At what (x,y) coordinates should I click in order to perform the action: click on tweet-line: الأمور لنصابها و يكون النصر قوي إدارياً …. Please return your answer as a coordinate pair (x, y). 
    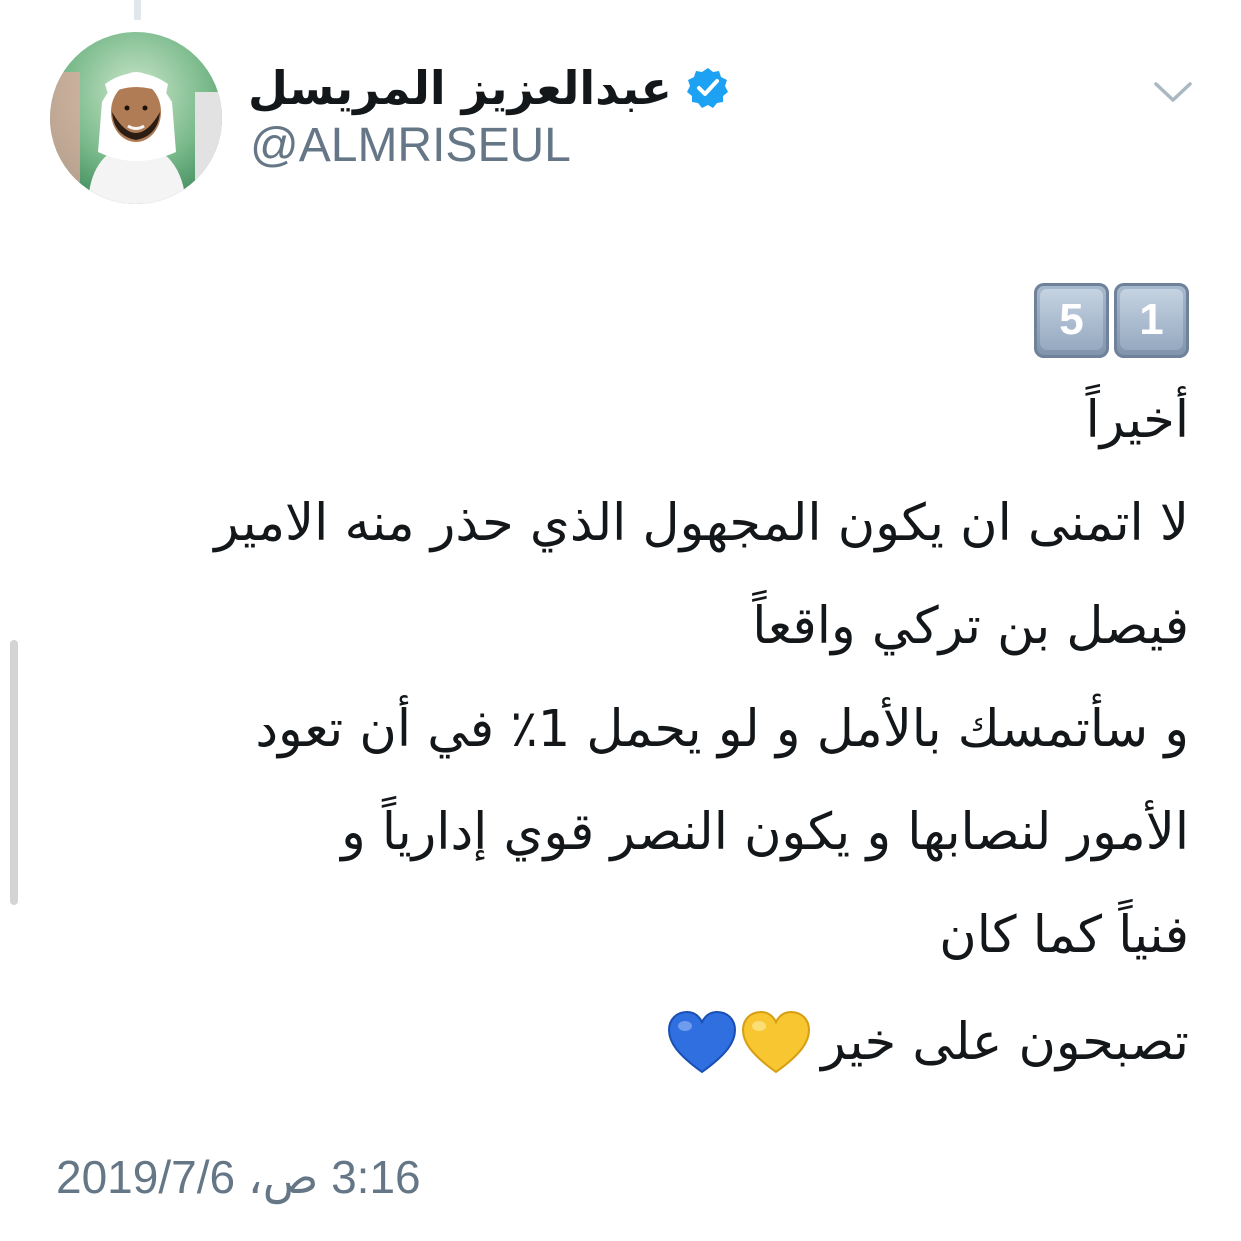
    Looking at the image, I should click on (765, 832).